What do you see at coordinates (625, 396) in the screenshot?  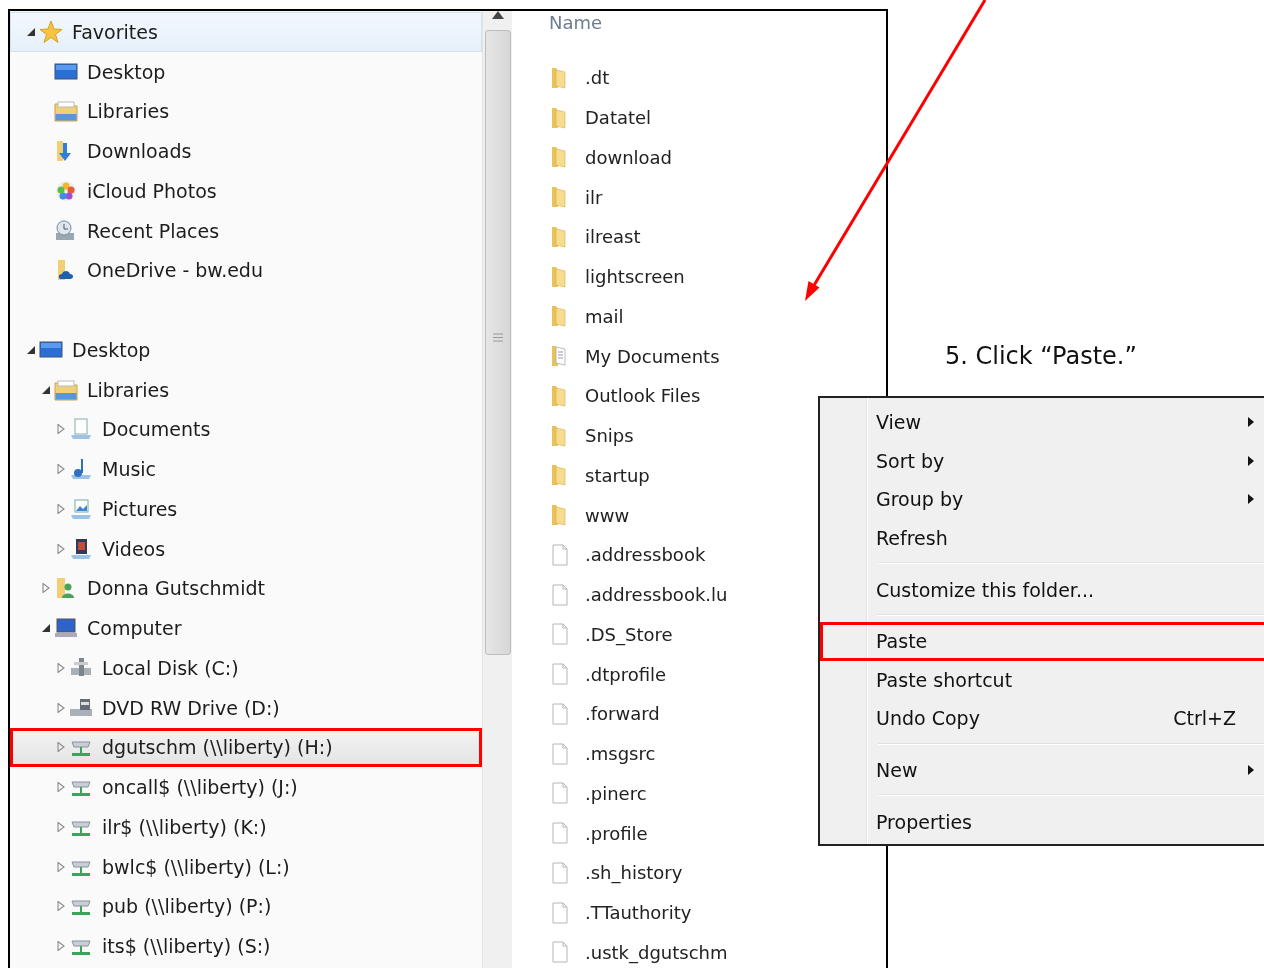 I see `file-item: Outlook Files` at bounding box center [625, 396].